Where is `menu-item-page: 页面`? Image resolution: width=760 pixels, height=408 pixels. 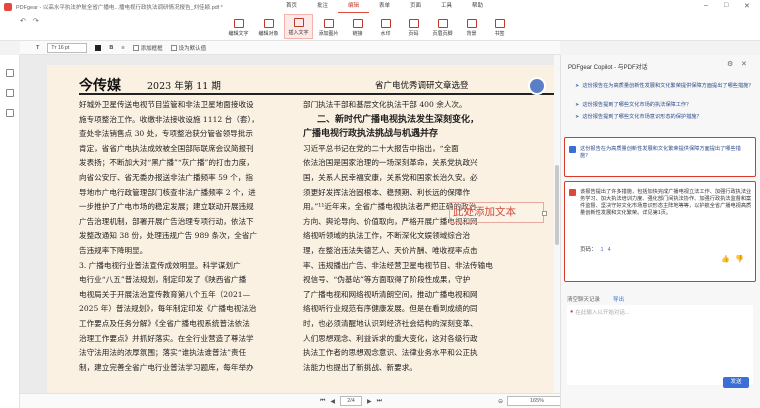
menu-item-page: 页面 is located at coordinates (415, 6).